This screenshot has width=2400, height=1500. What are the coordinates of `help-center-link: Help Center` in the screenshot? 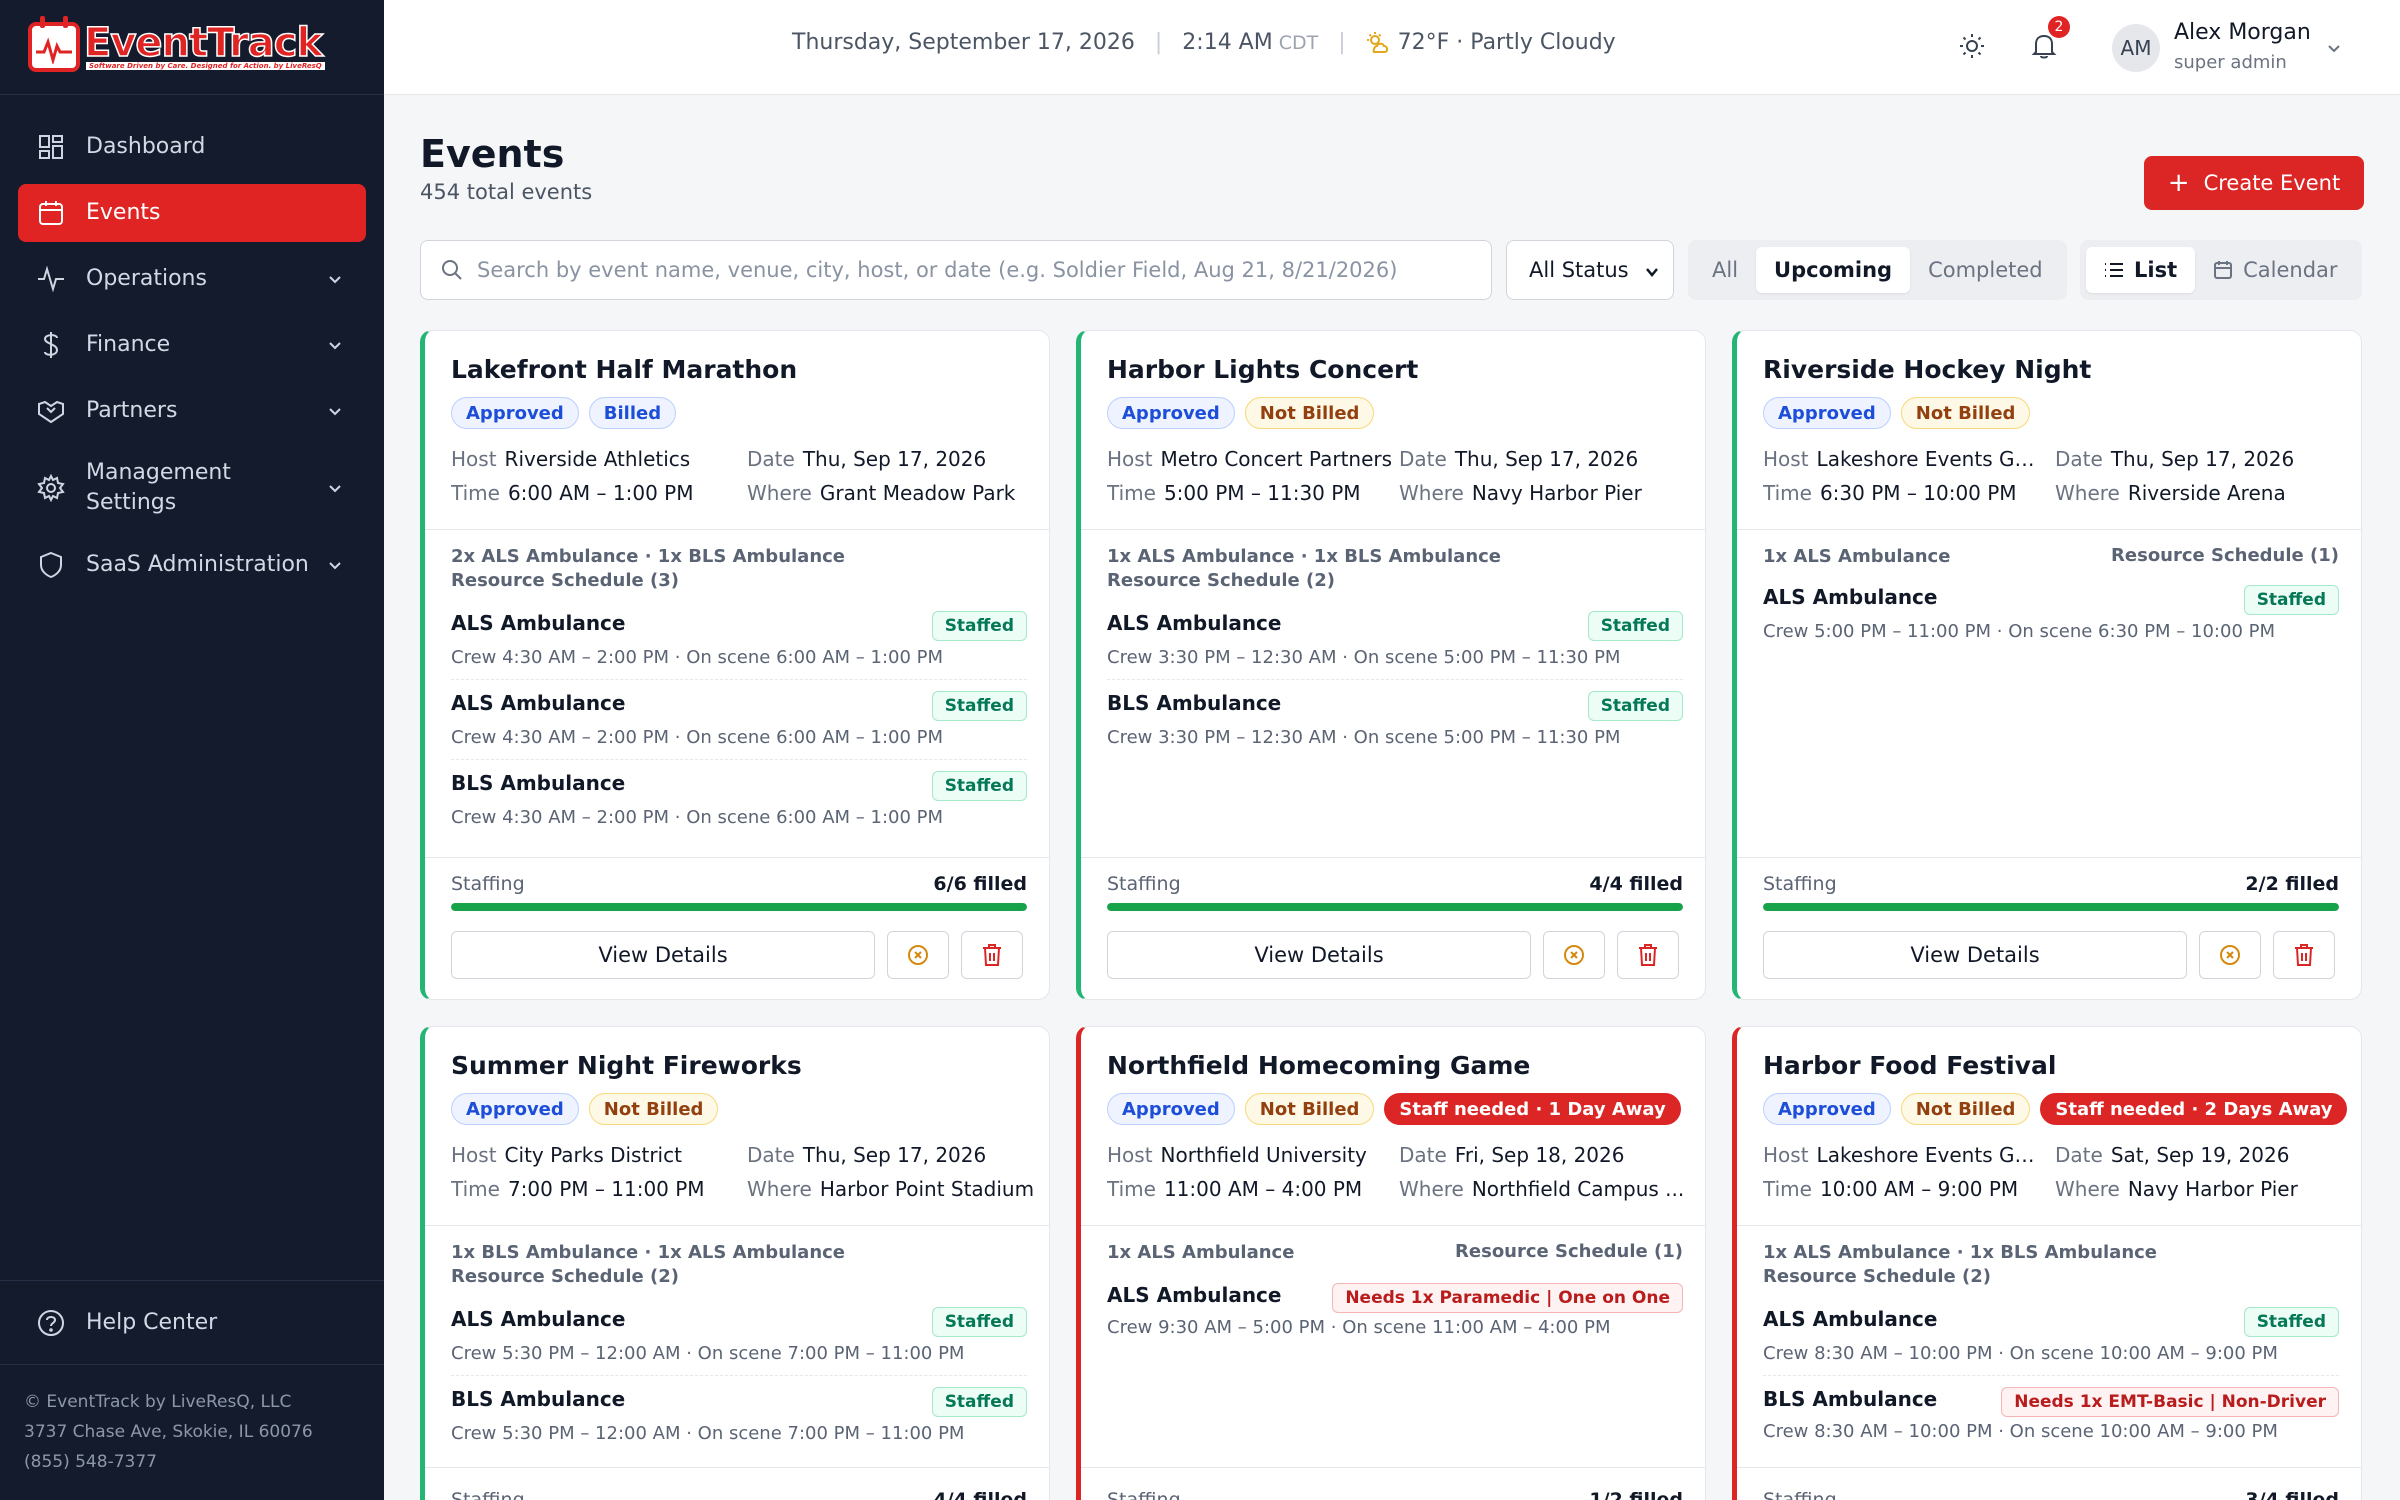 It's located at (192, 1323).